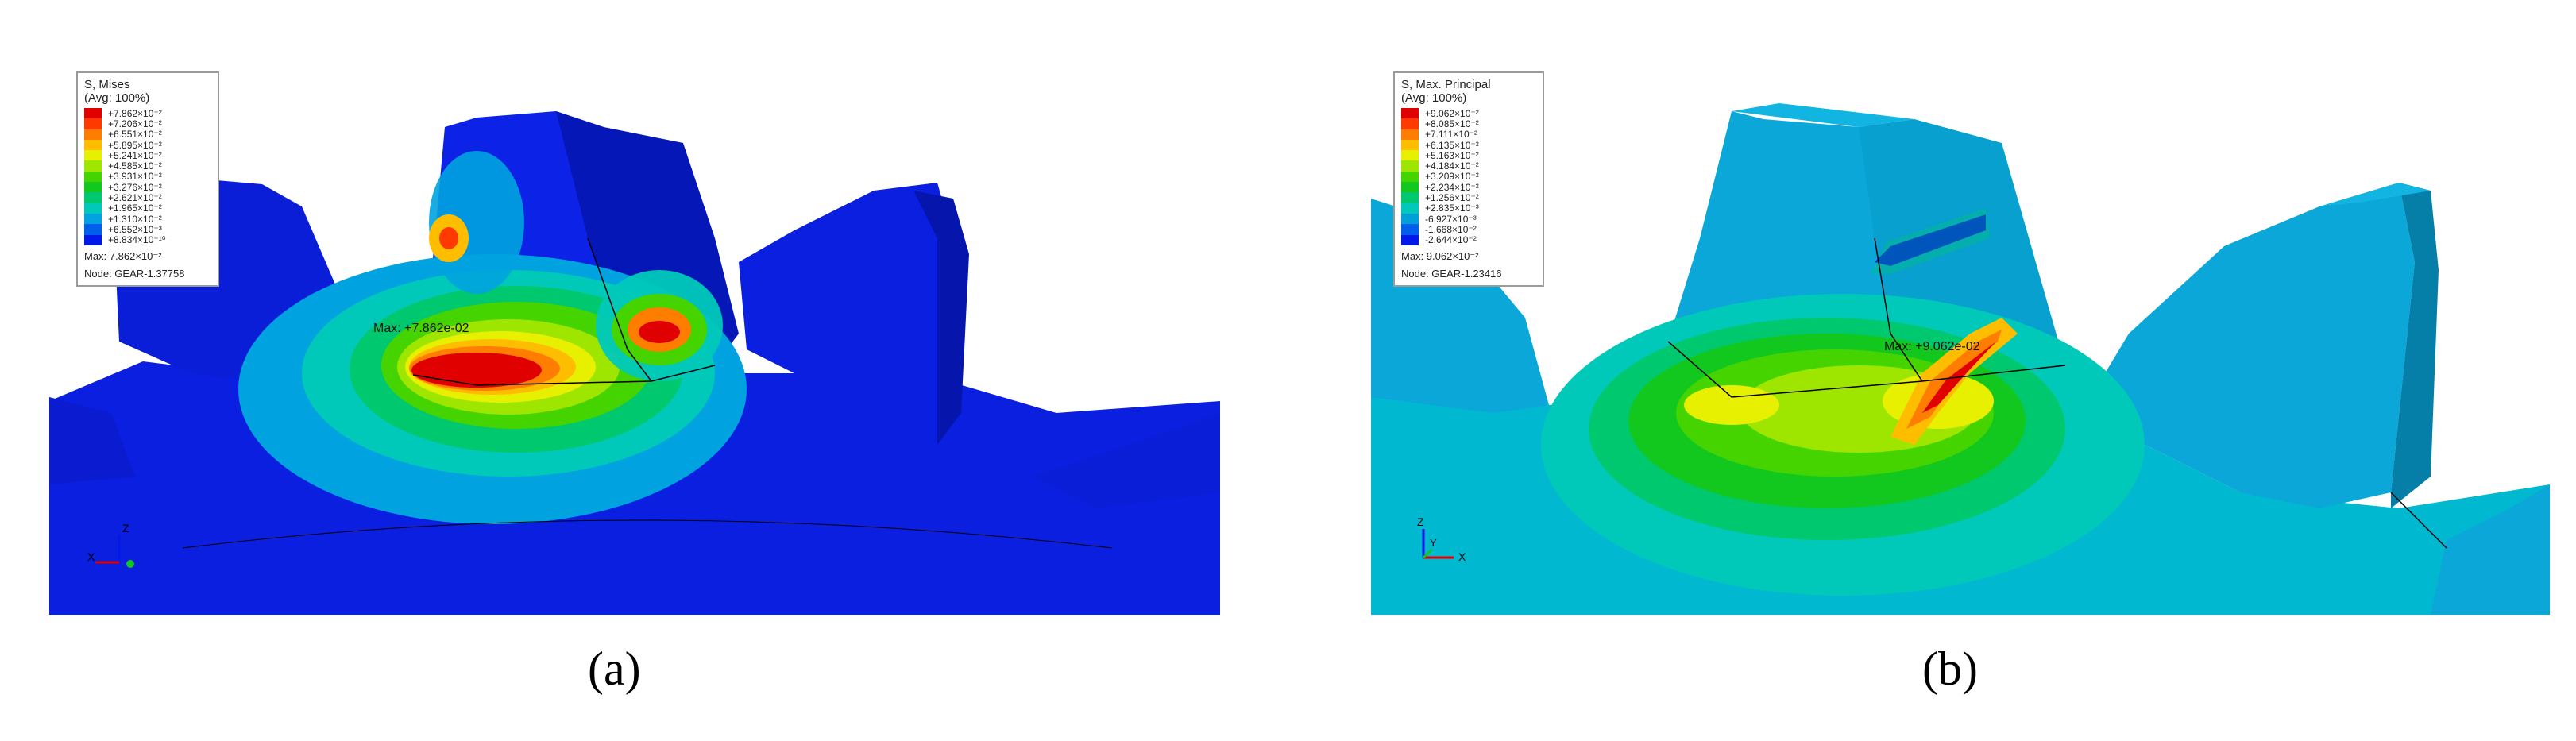  Describe the element at coordinates (135, 123) in the screenshot. I see `legend-value: +7.206×10⁻²` at that location.